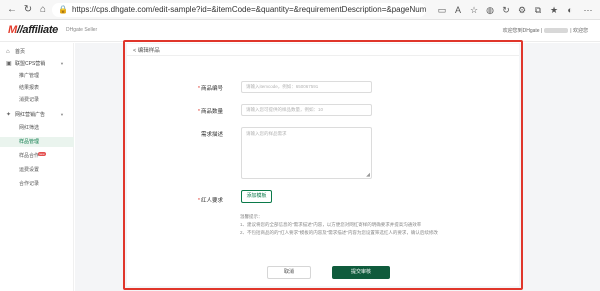  What do you see at coordinates (210, 89) in the screenshot?
I see `product-code-label: *商品编号` at bounding box center [210, 89].